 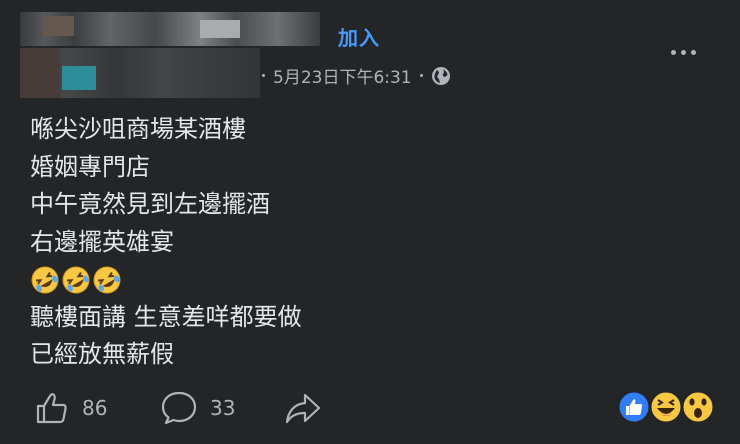 I want to click on post-line: 喺尖沙咀商場某酒樓, so click(x=138, y=129).